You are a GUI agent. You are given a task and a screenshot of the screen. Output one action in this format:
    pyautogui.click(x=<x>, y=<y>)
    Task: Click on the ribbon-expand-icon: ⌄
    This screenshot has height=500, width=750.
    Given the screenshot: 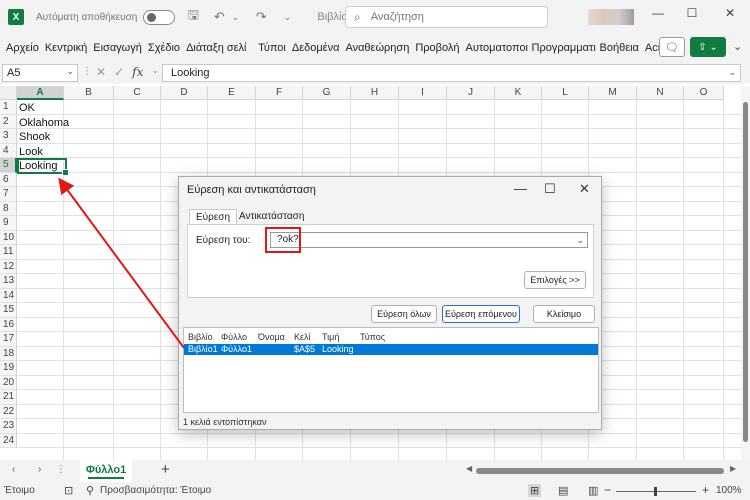 What is the action you would take?
    pyautogui.click(x=737, y=46)
    